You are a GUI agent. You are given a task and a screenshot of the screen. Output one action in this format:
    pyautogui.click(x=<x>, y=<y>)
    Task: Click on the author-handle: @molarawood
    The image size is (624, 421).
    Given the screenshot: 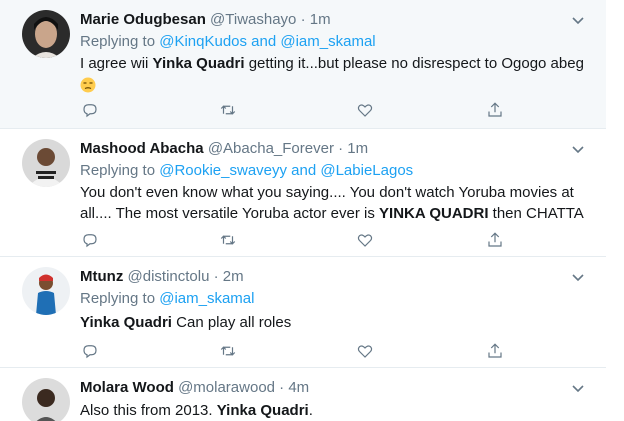 What is the action you would take?
    pyautogui.click(x=226, y=387)
    